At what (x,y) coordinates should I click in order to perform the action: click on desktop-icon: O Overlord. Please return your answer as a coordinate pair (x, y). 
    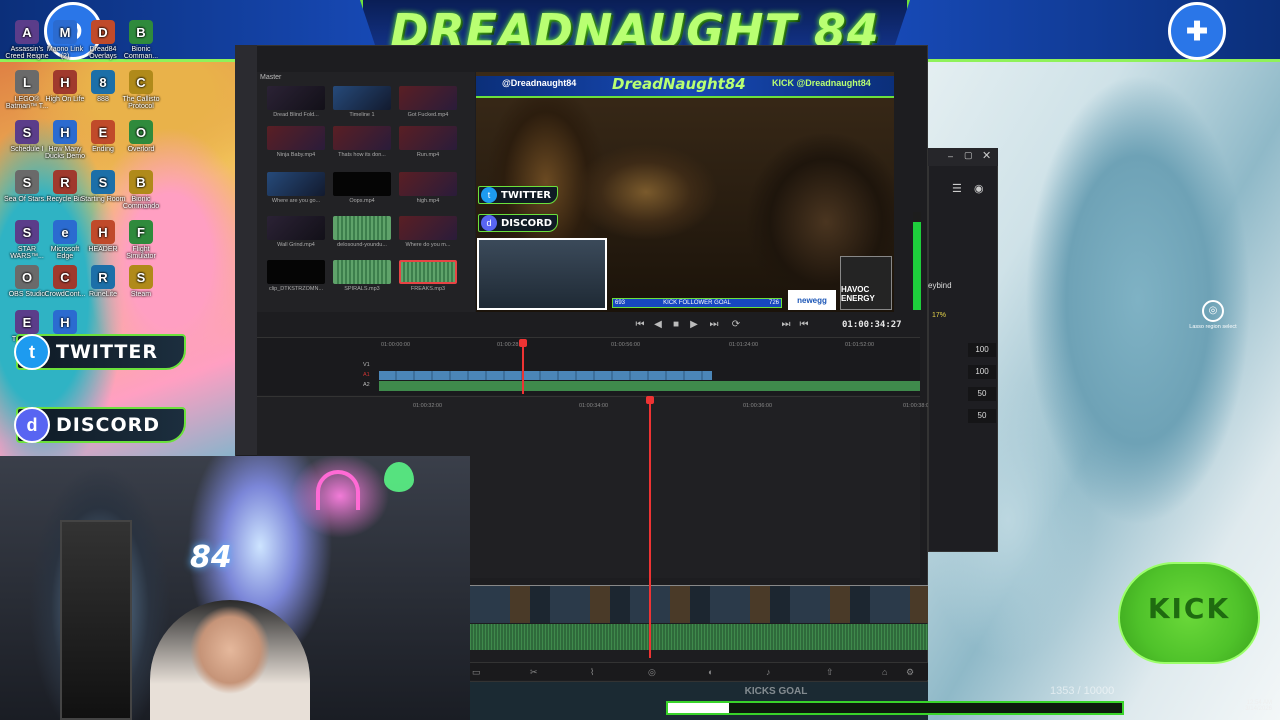
    Looking at the image, I should click on (141, 136).